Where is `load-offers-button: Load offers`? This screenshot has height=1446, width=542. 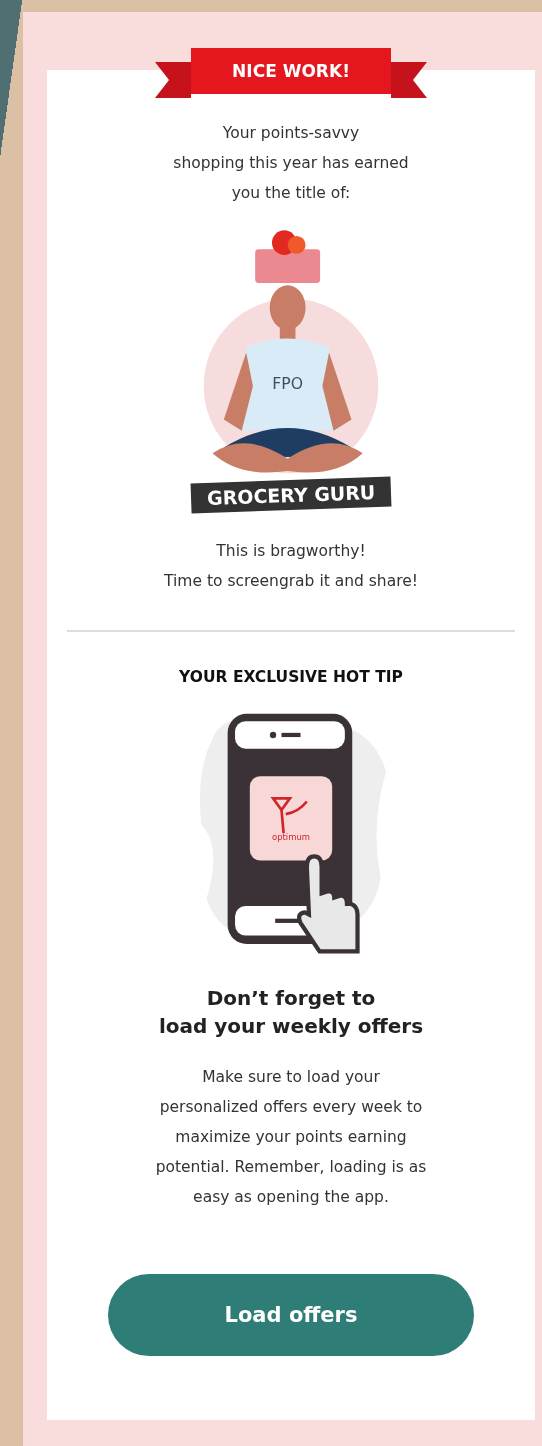 load-offers-button: Load offers is located at coordinates (291, 1315).